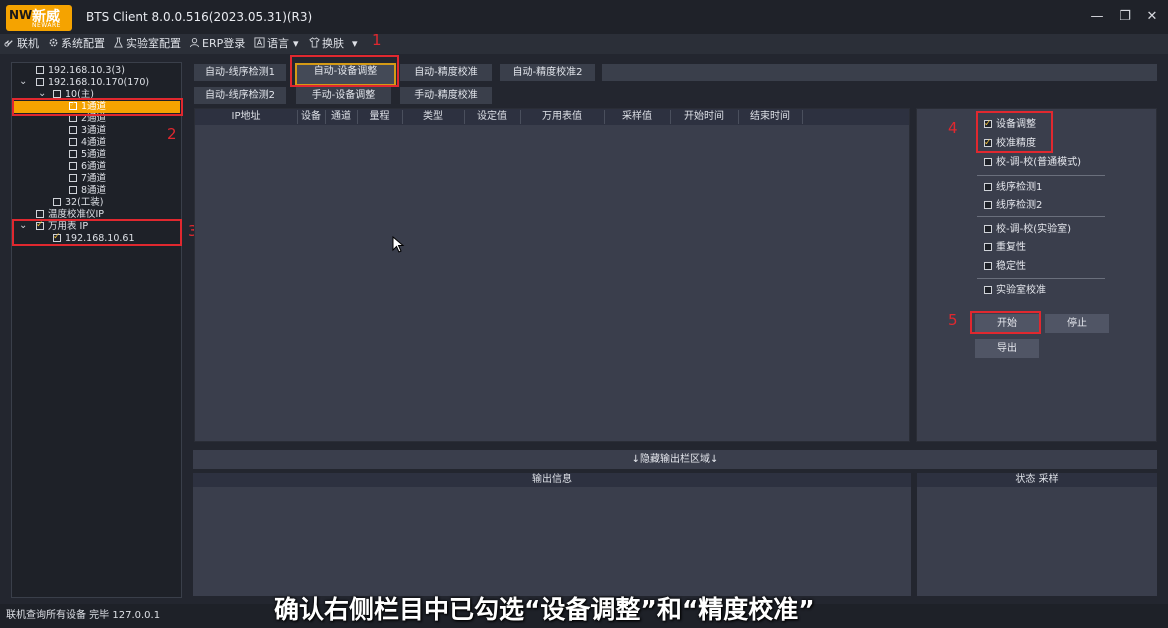 This screenshot has width=1168, height=628. What do you see at coordinates (87, 191) in the screenshot?
I see `tree-node: 8通道` at bounding box center [87, 191].